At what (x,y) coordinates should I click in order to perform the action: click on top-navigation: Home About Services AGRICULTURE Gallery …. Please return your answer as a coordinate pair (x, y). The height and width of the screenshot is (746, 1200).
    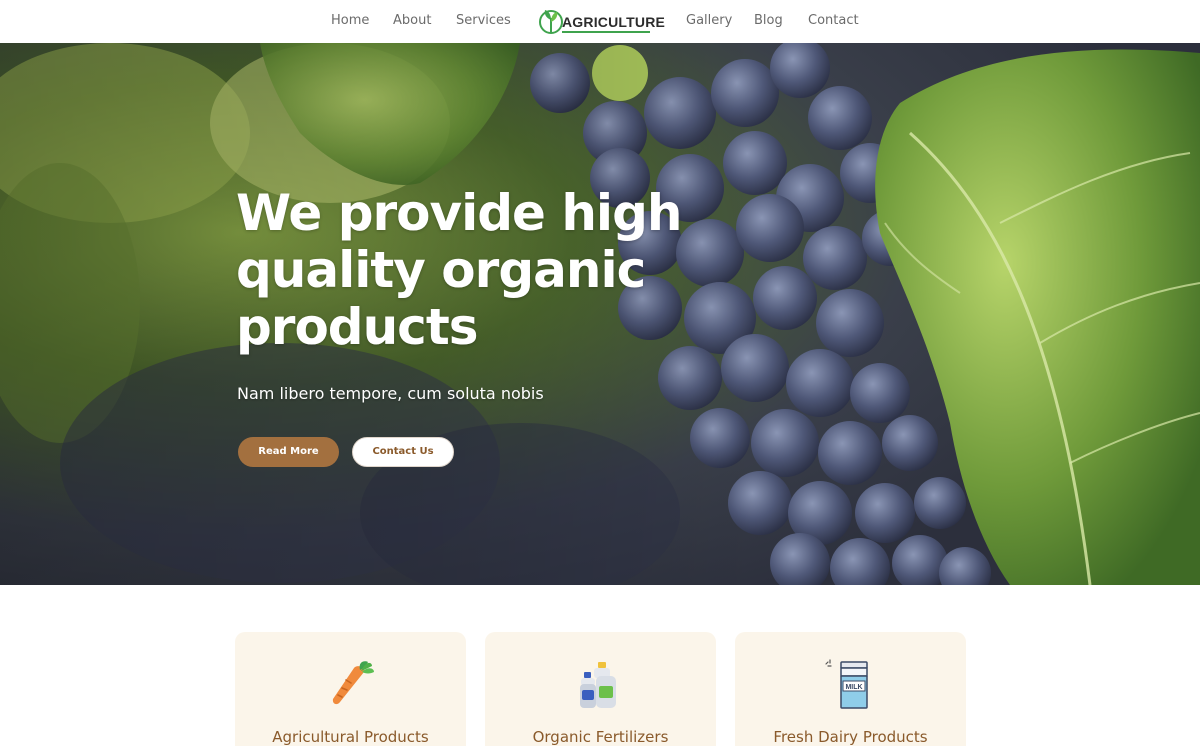
    Looking at the image, I should click on (600, 21).